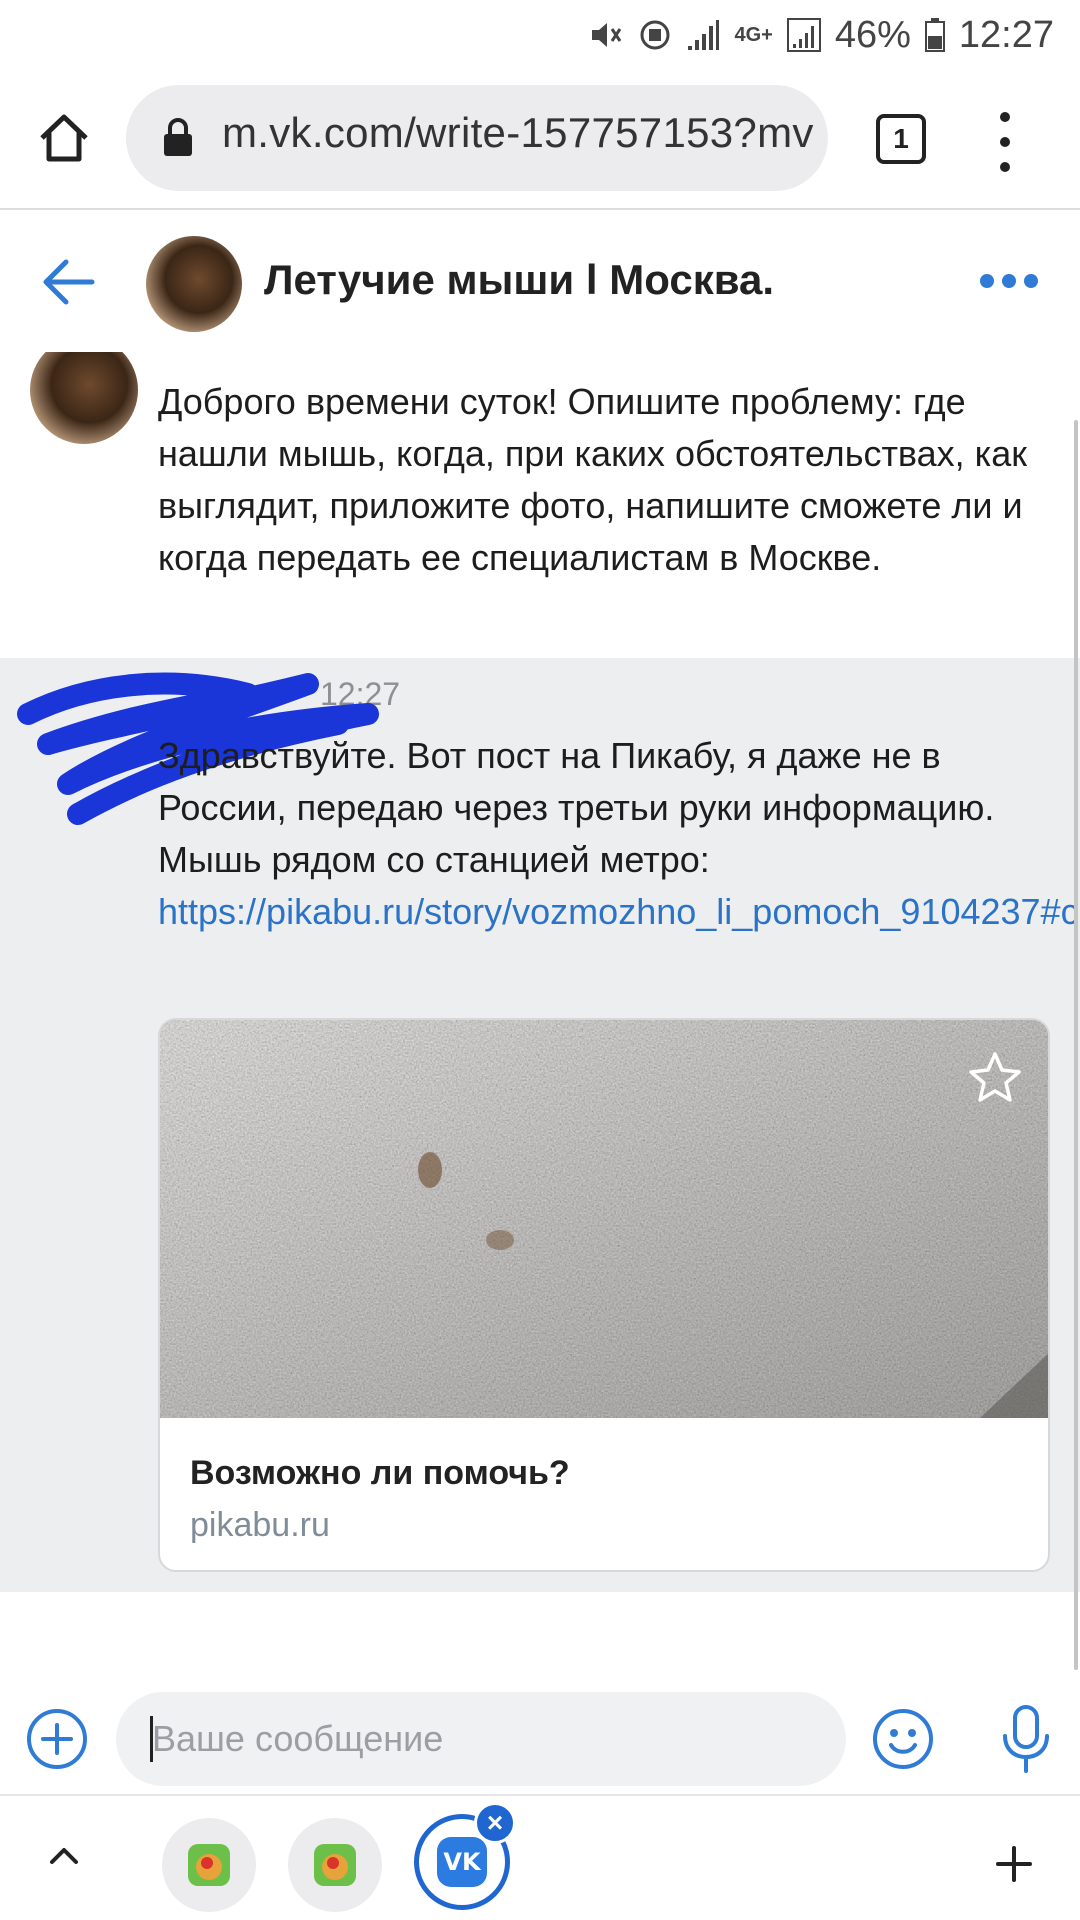  What do you see at coordinates (194, 284) in the screenshot?
I see `community-avatar` at bounding box center [194, 284].